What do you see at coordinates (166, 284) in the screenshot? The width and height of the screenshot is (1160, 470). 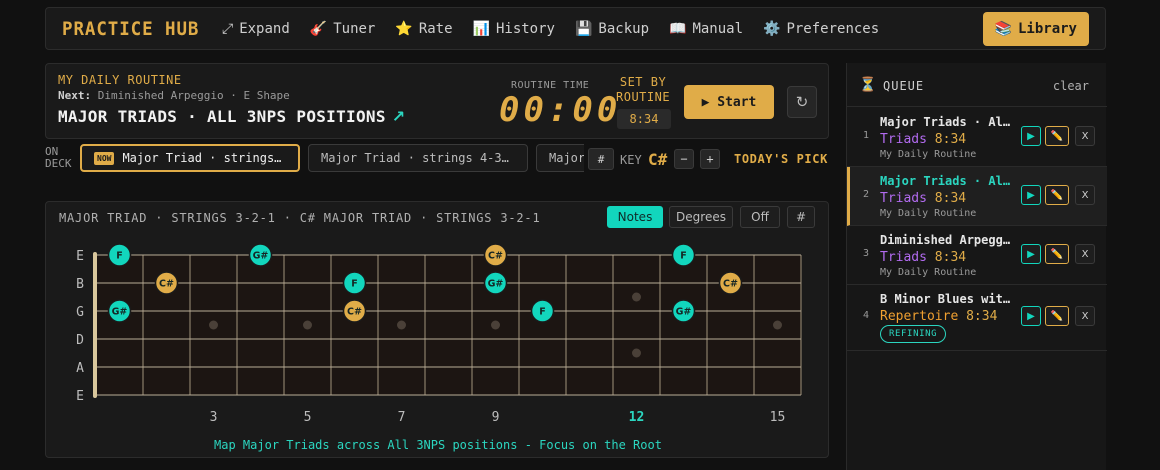 I see `note-label: C#` at bounding box center [166, 284].